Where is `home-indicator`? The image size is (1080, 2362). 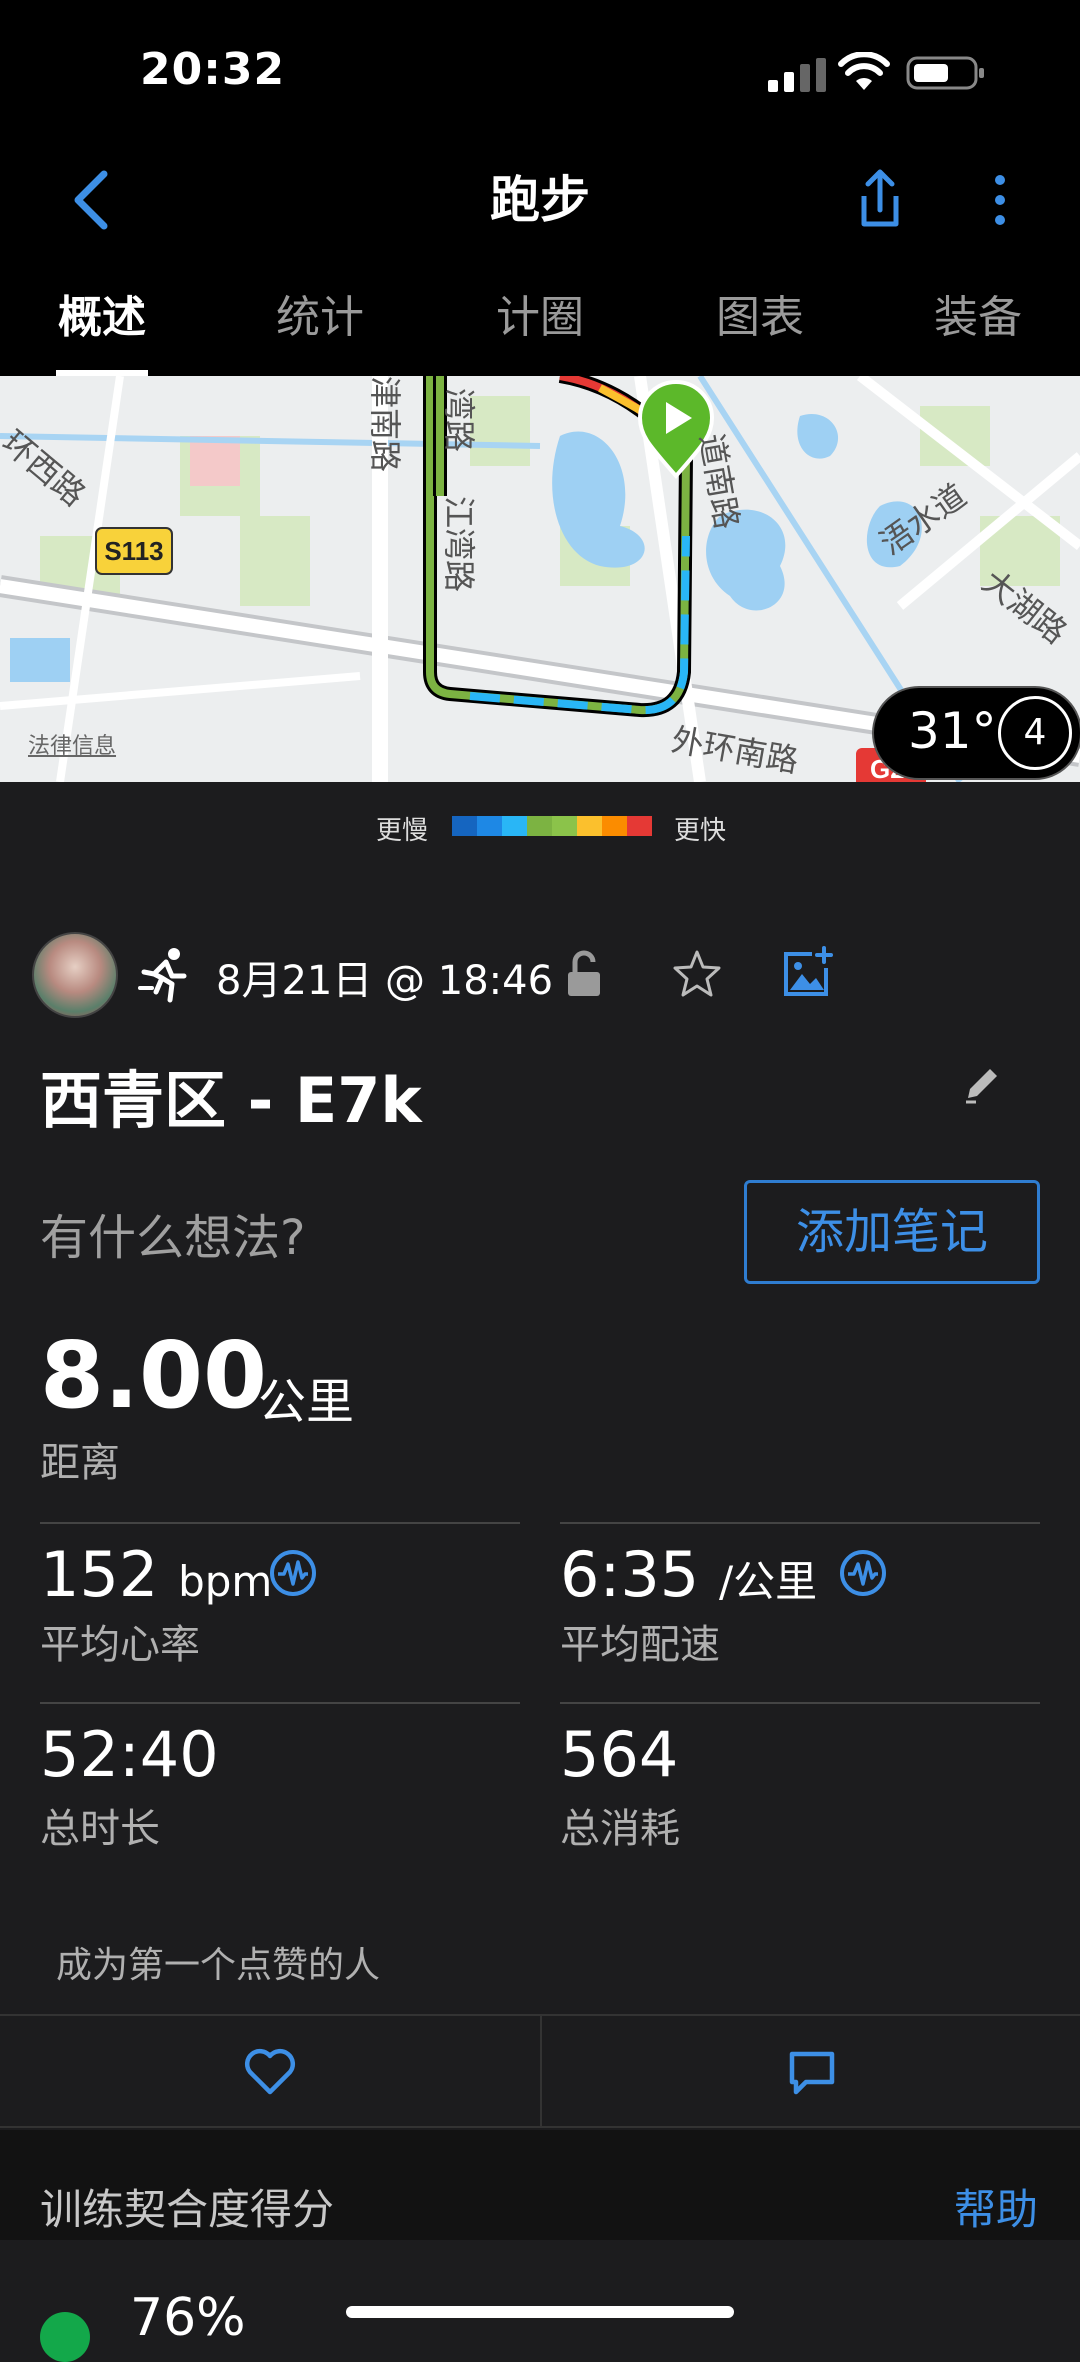
home-indicator is located at coordinates (540, 2312).